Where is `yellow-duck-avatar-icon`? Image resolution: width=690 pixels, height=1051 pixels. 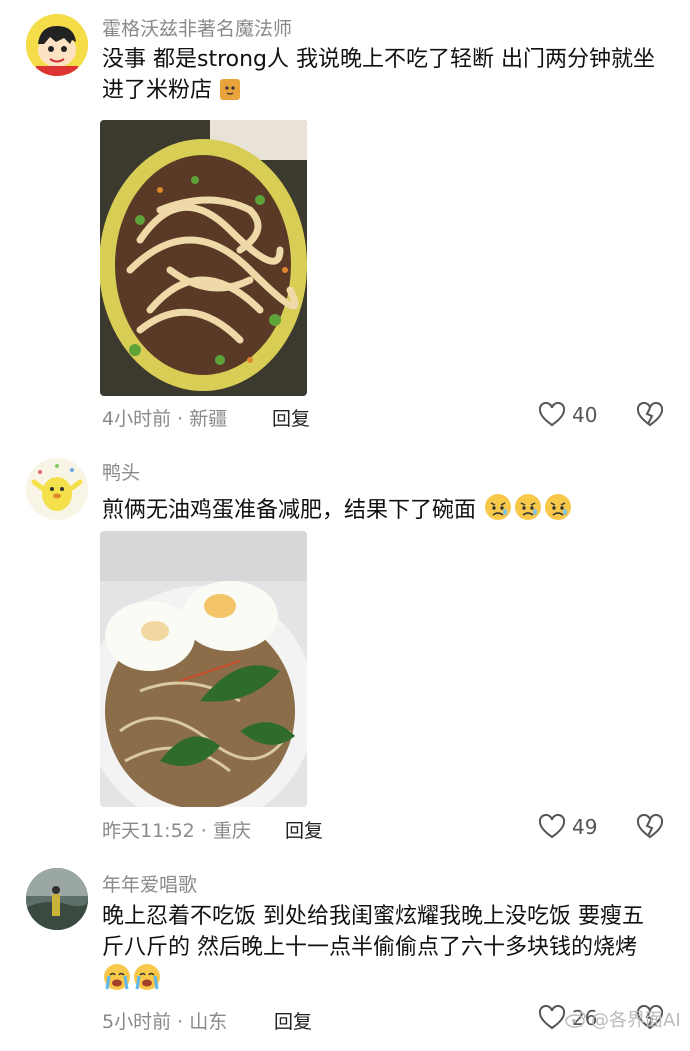
yellow-duck-avatar-icon is located at coordinates (57, 489).